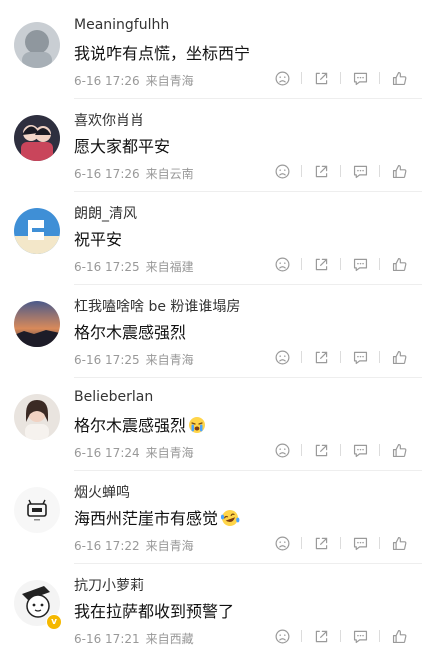 This screenshot has width=422, height=665. I want to click on comment-text-content: 海西州茫崖市有感觉, so click(146, 518).